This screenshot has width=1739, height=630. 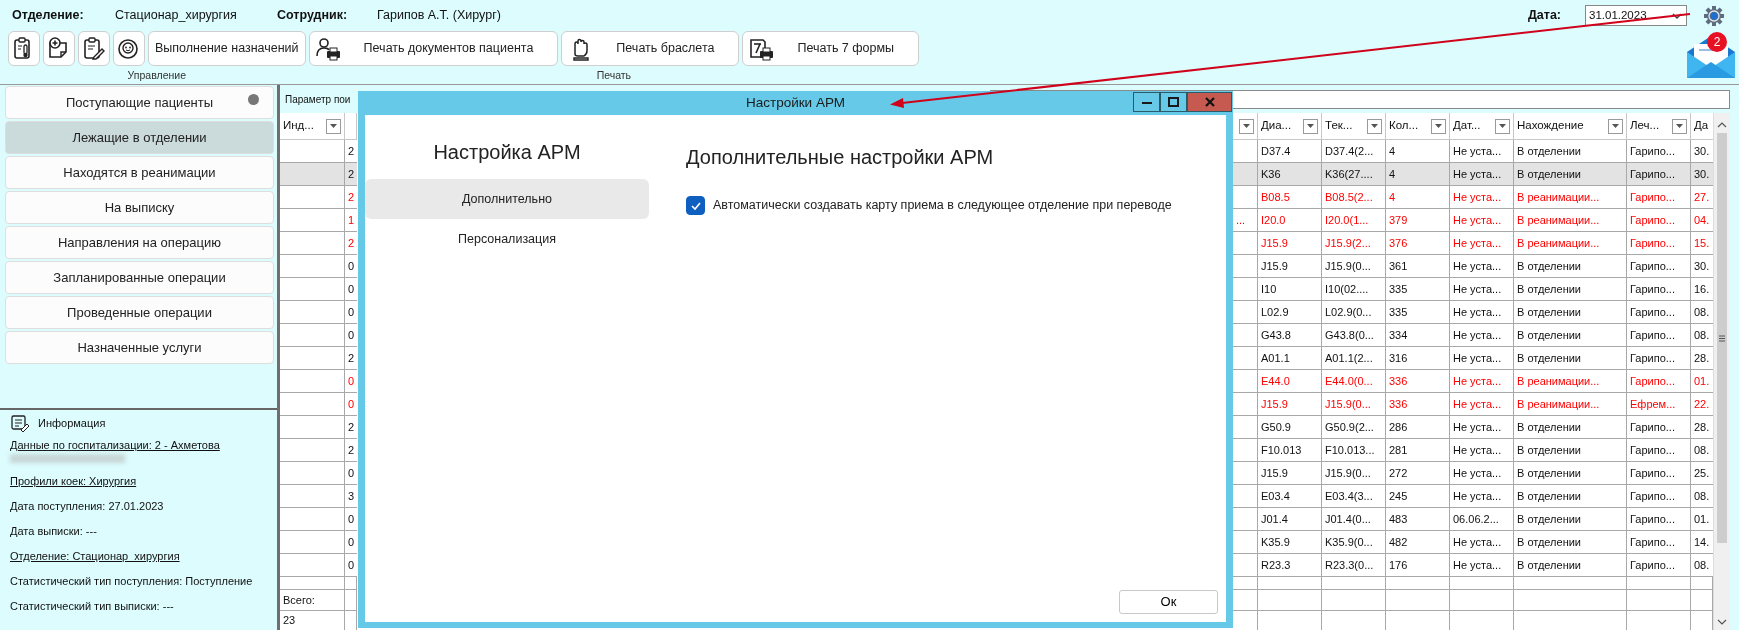 I want to click on scroll-up-icon, so click(x=1722, y=125).